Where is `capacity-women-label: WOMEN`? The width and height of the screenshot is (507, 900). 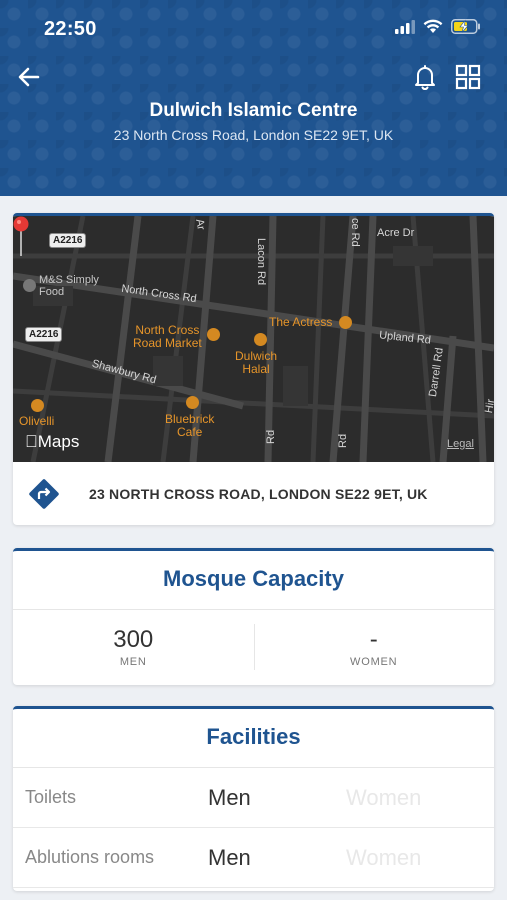
capacity-women-label: WOMEN is located at coordinates (374, 662).